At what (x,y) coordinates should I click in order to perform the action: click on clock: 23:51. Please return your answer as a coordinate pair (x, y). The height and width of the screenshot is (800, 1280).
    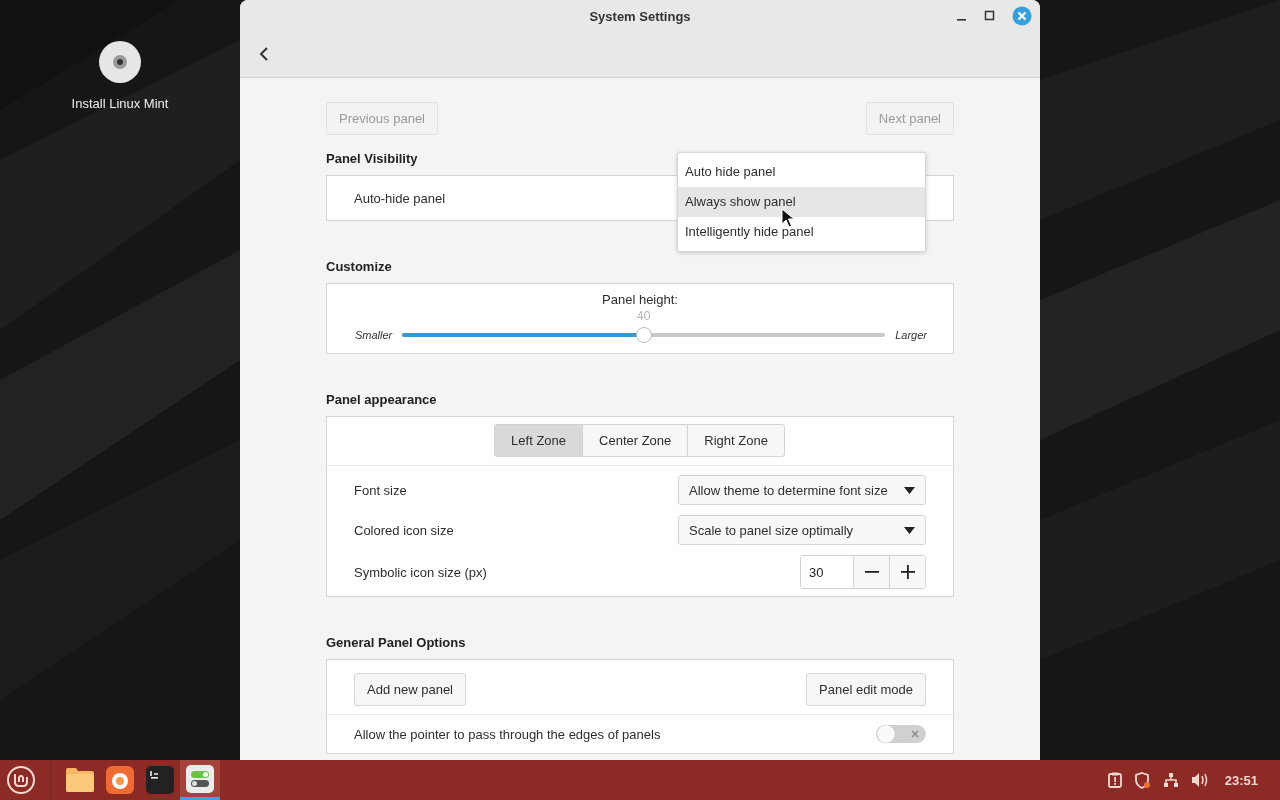
    Looking at the image, I should click on (1241, 780).